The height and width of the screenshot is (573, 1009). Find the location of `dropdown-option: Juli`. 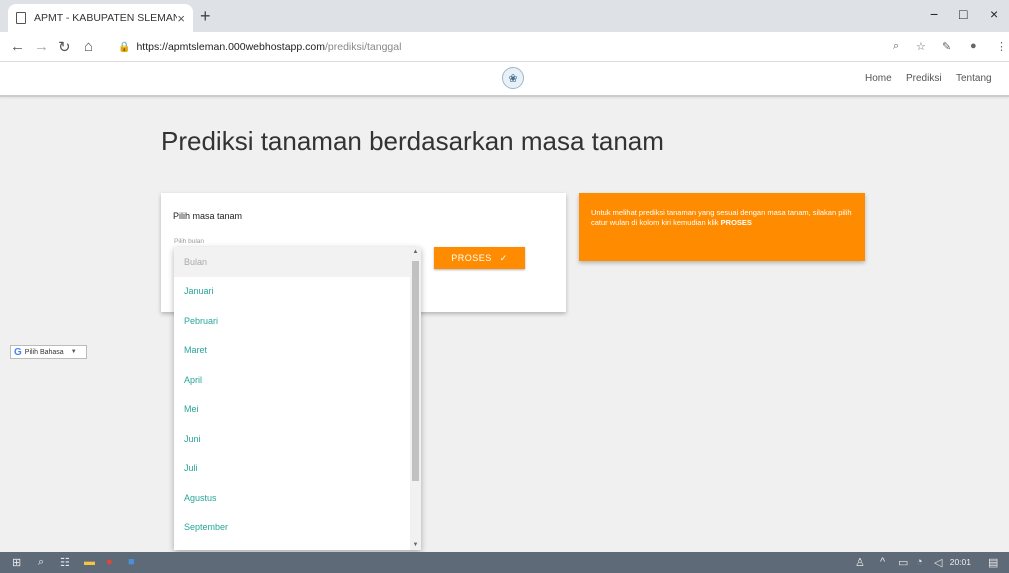

dropdown-option: Juli is located at coordinates (297, 469).